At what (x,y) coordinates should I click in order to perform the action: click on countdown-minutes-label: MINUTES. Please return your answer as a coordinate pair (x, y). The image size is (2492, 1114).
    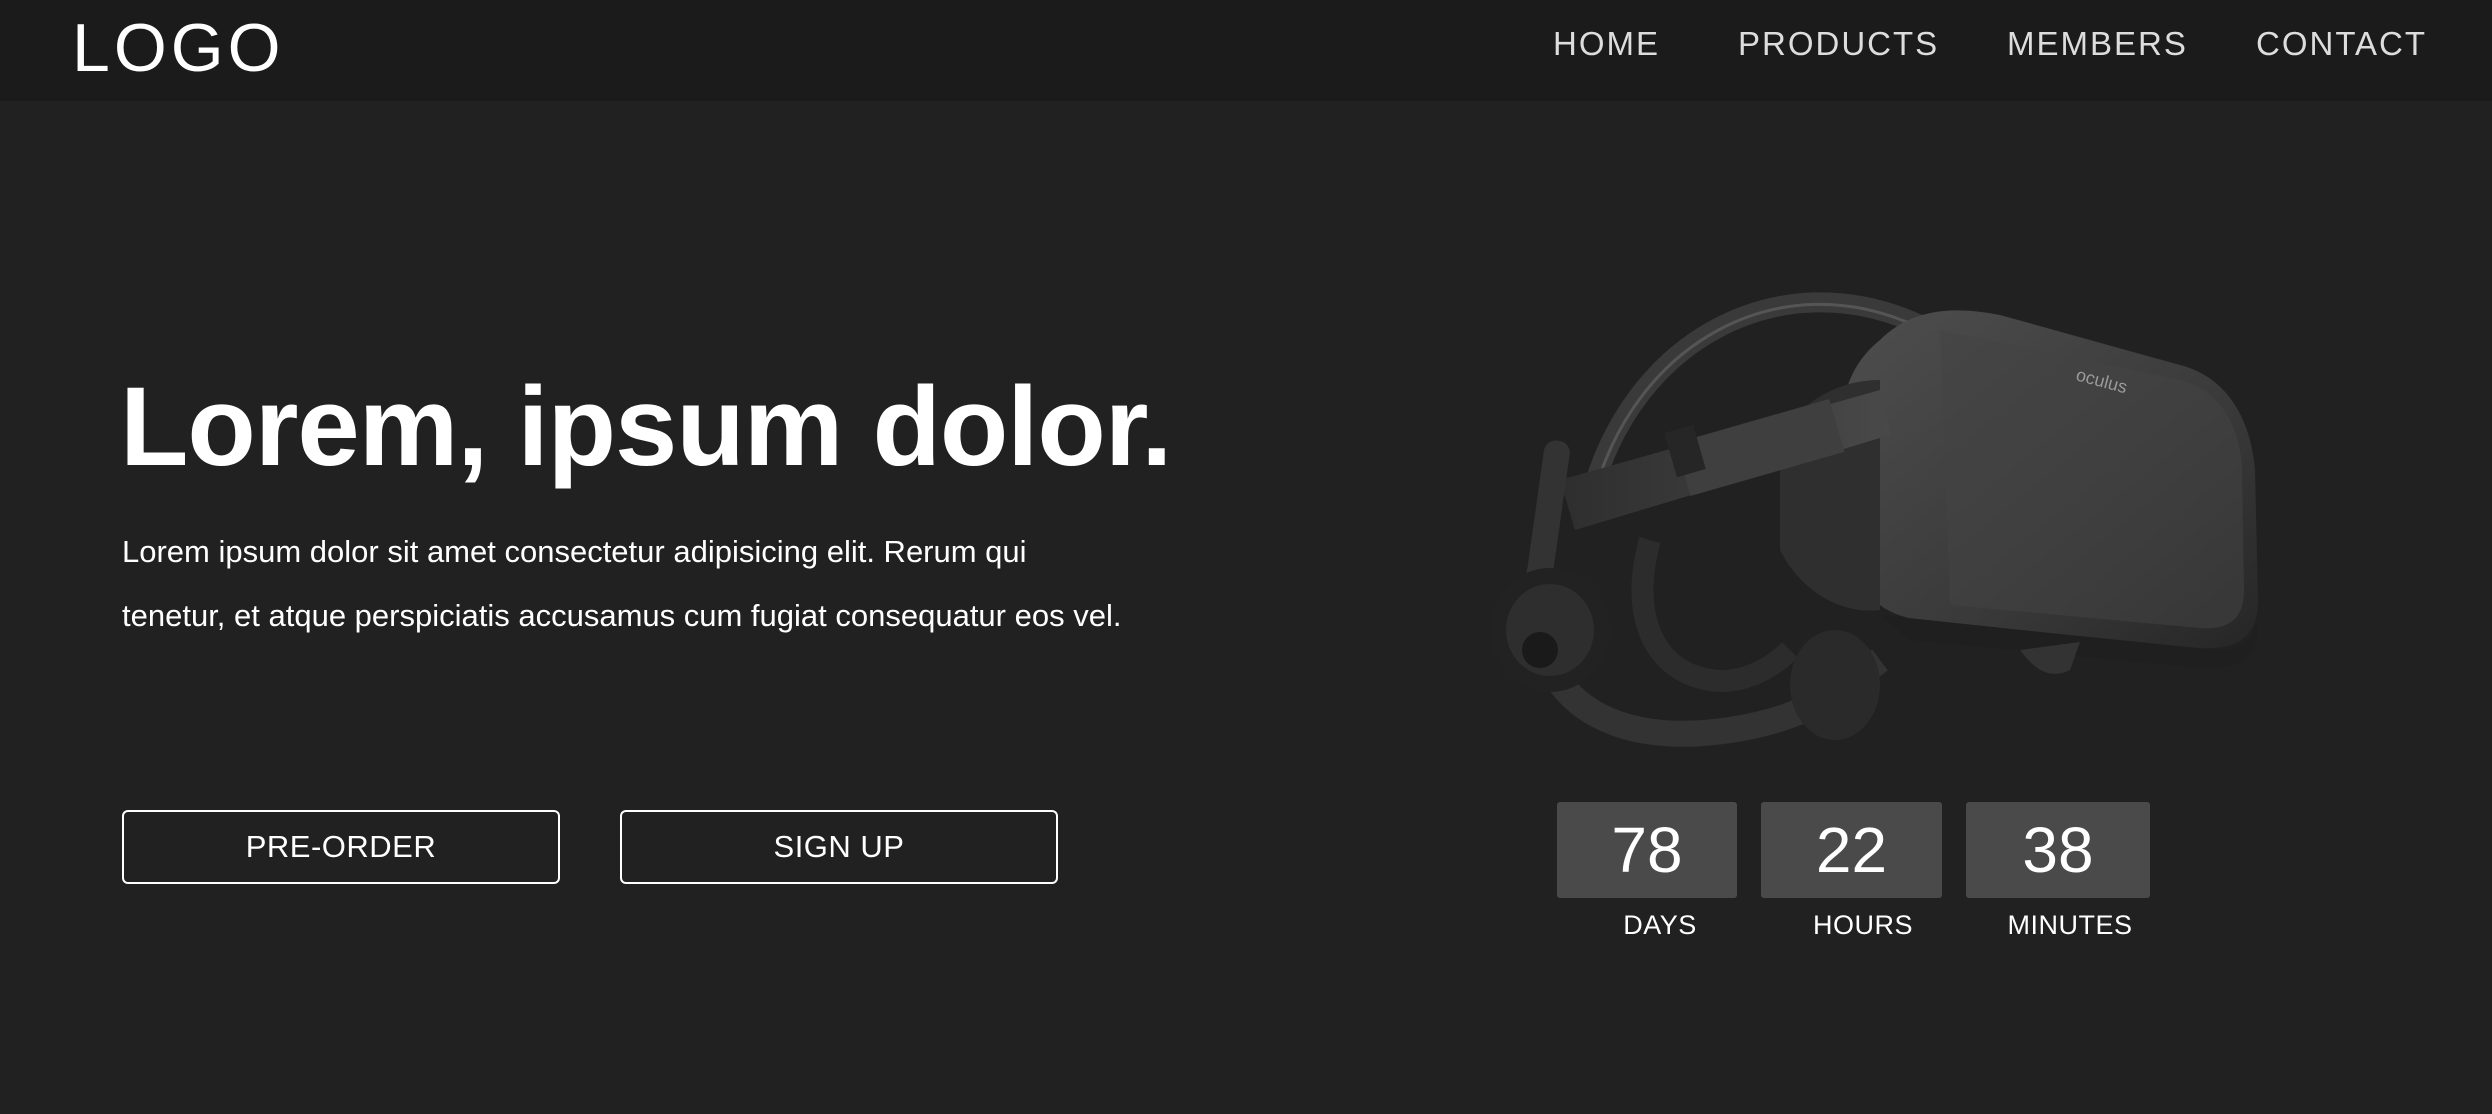
    Looking at the image, I should click on (2070, 925).